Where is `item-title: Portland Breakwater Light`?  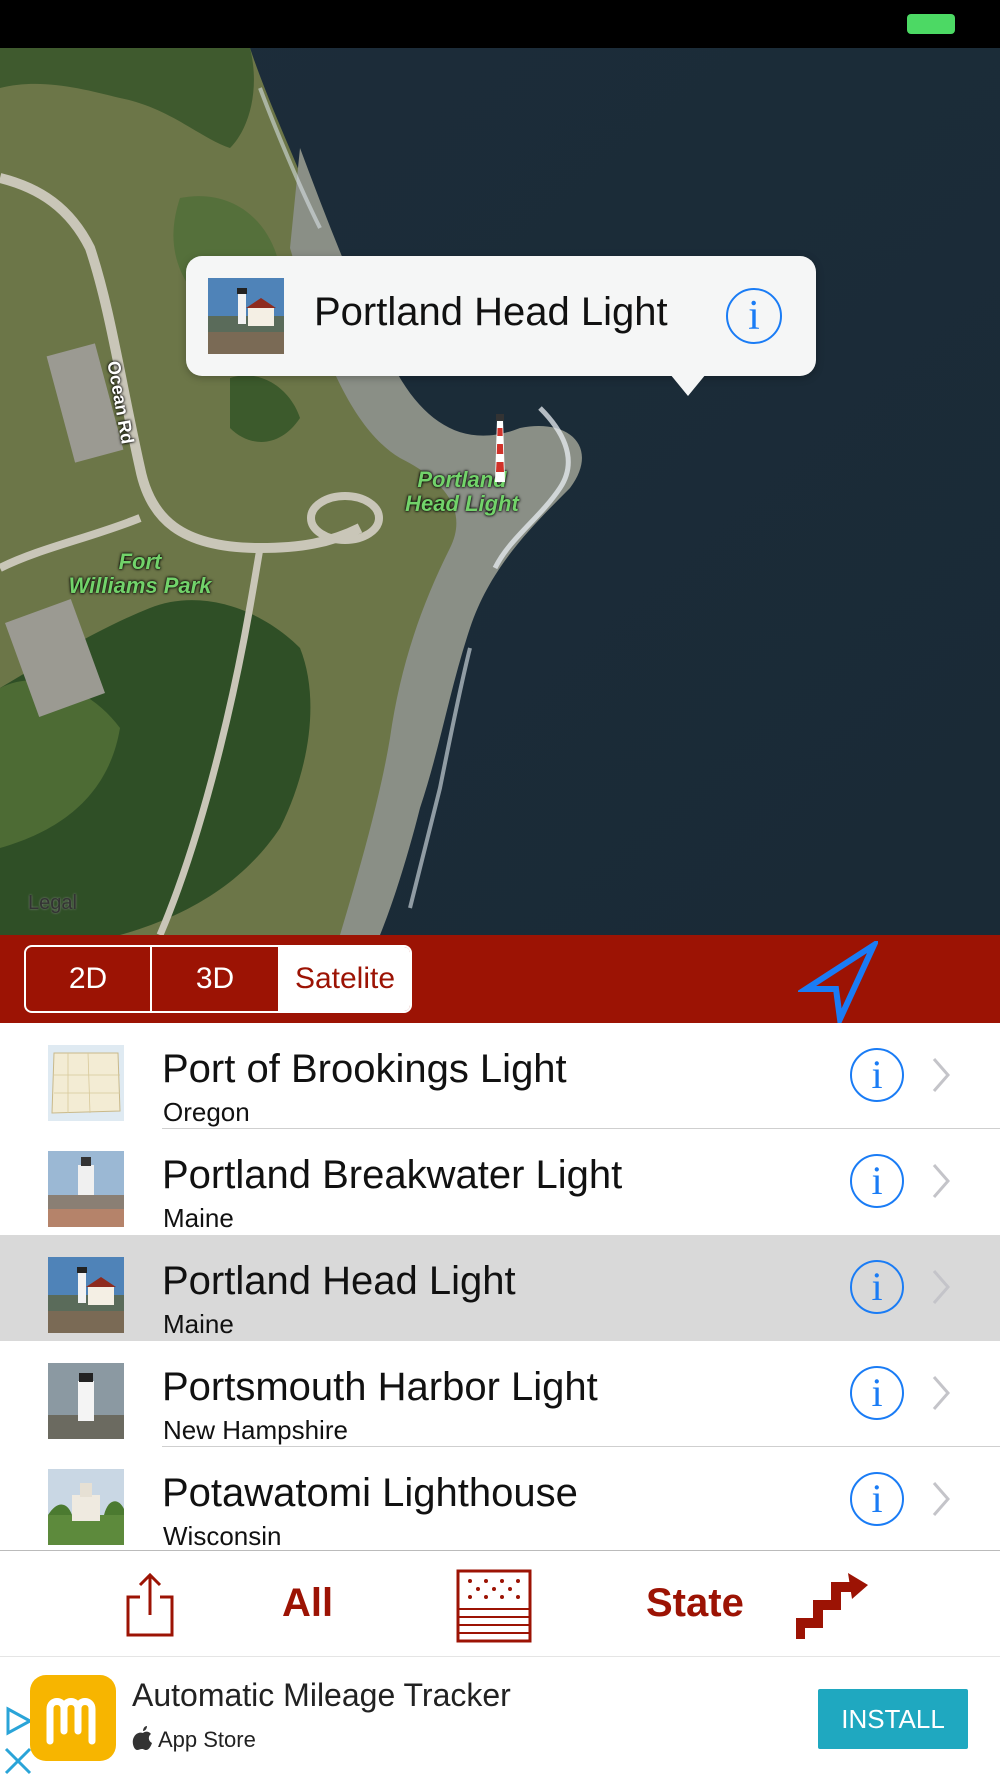
item-title: Portland Breakwater Light is located at coordinates (392, 1175).